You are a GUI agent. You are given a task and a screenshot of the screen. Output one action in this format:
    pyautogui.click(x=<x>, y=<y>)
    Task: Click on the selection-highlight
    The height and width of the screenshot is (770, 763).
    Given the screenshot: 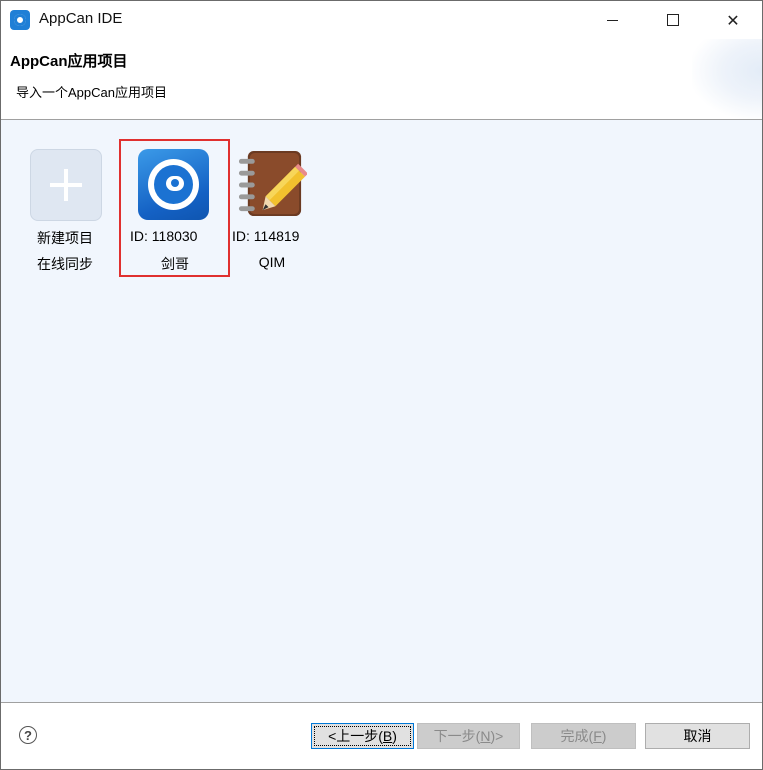 What is the action you would take?
    pyautogui.click(x=174, y=208)
    